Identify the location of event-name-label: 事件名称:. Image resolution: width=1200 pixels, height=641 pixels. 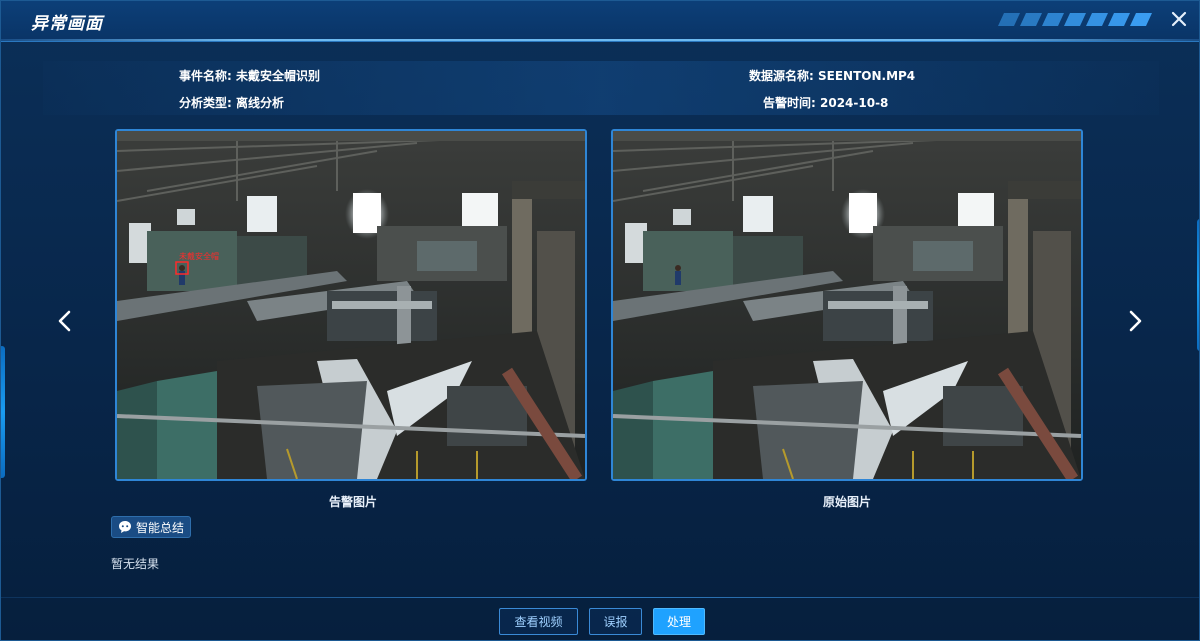
(205, 76).